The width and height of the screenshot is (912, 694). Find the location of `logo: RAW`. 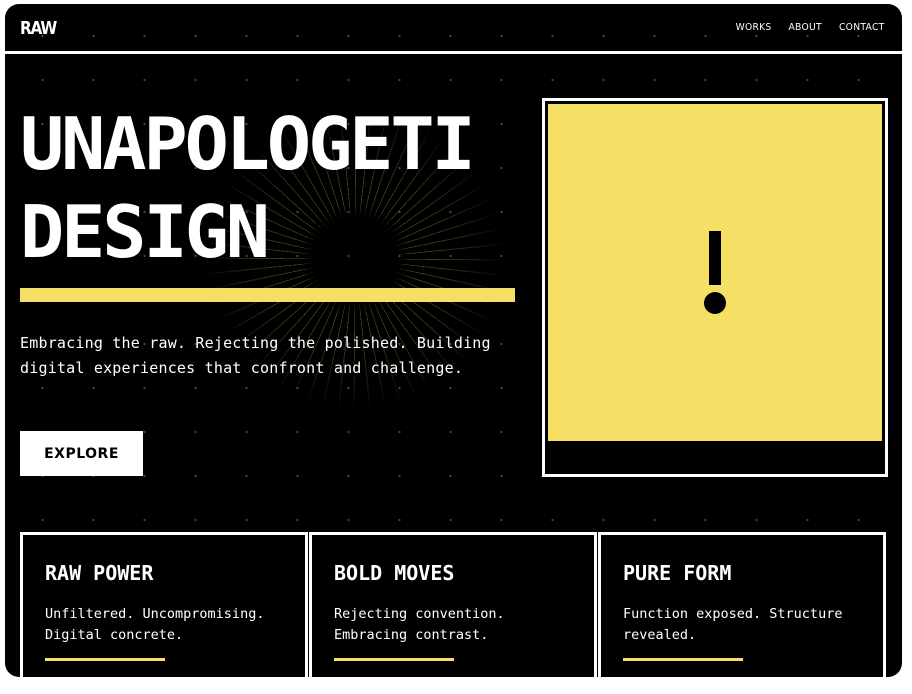

logo: RAW is located at coordinates (38, 28).